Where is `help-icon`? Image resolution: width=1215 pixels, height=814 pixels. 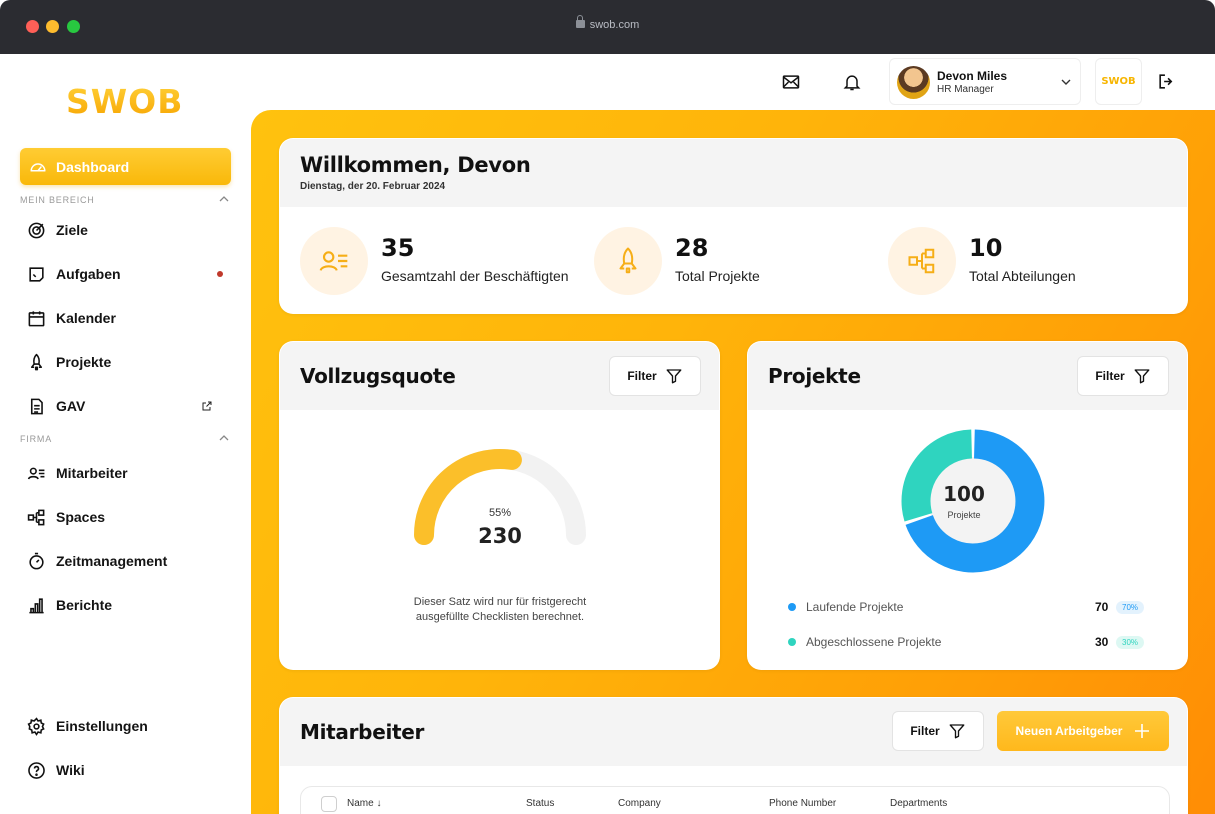 help-icon is located at coordinates (36, 770).